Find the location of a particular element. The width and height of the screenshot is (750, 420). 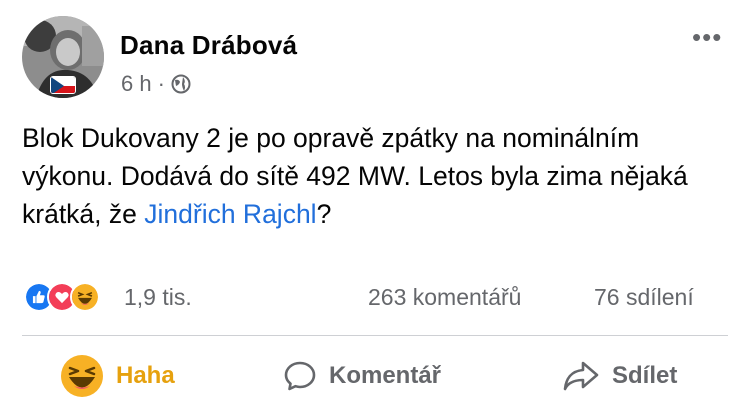

more-options-icon: ••• is located at coordinates (707, 37).